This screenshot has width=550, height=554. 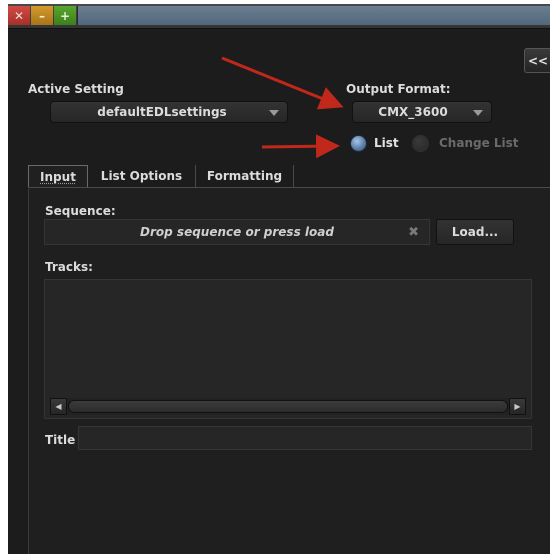 I want to click on tab-list-options-label: List Options, so click(x=141, y=176).